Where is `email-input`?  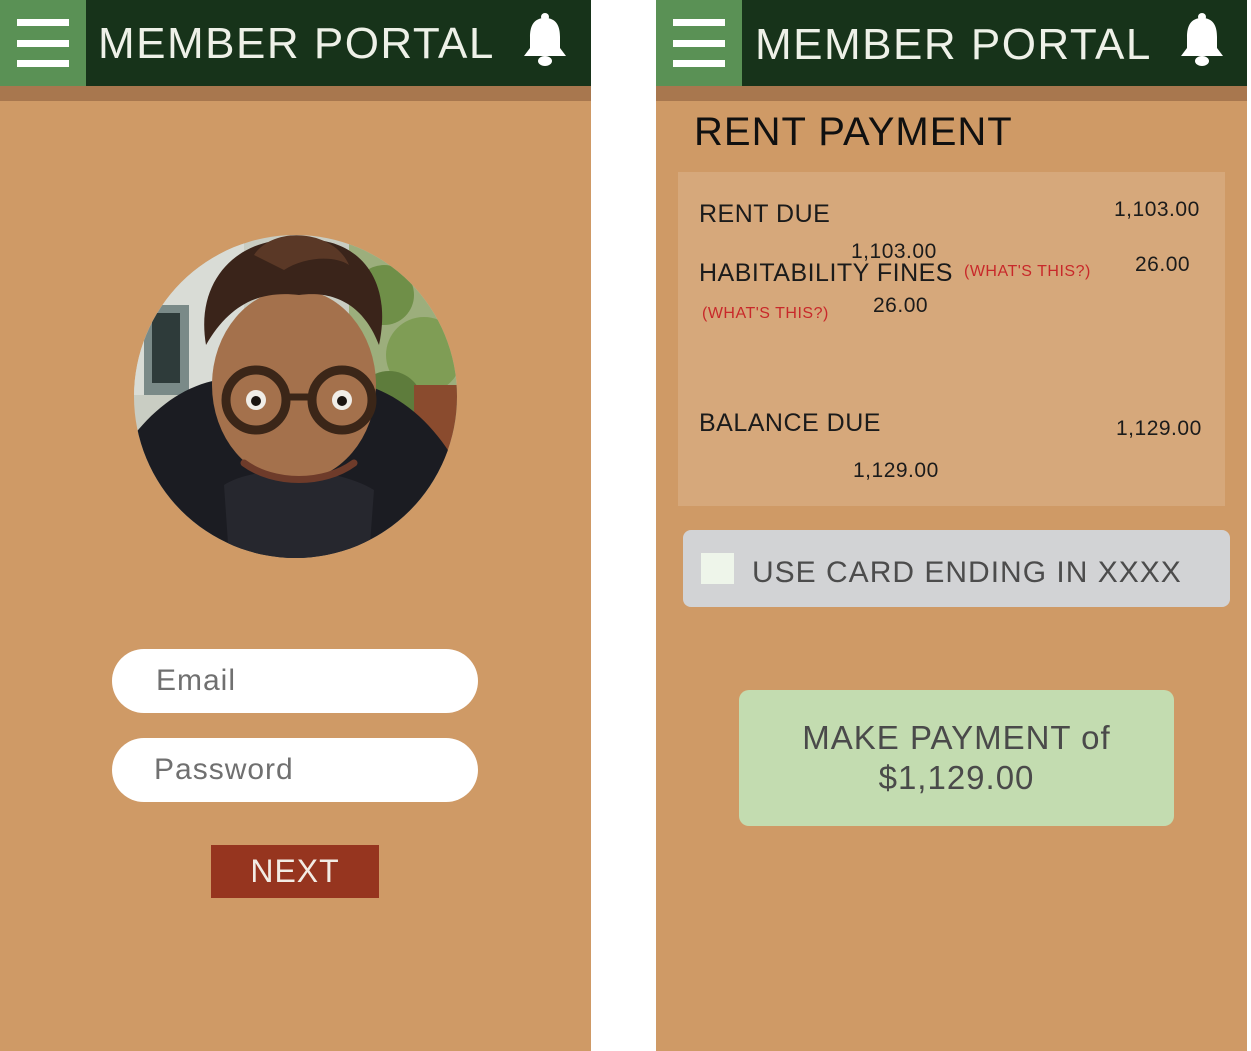
email-input is located at coordinates (295, 681).